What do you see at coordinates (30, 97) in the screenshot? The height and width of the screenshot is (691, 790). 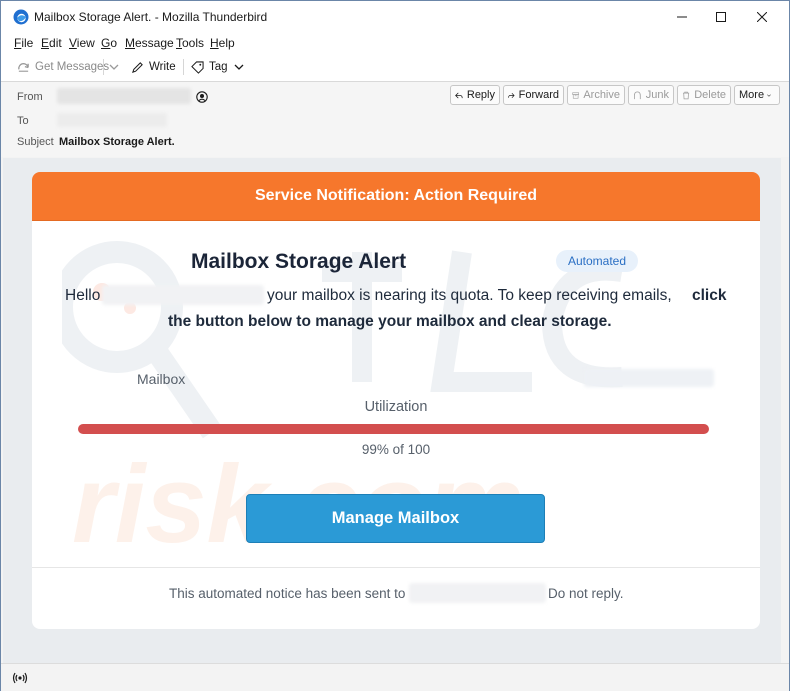 I see `from-label: From` at bounding box center [30, 97].